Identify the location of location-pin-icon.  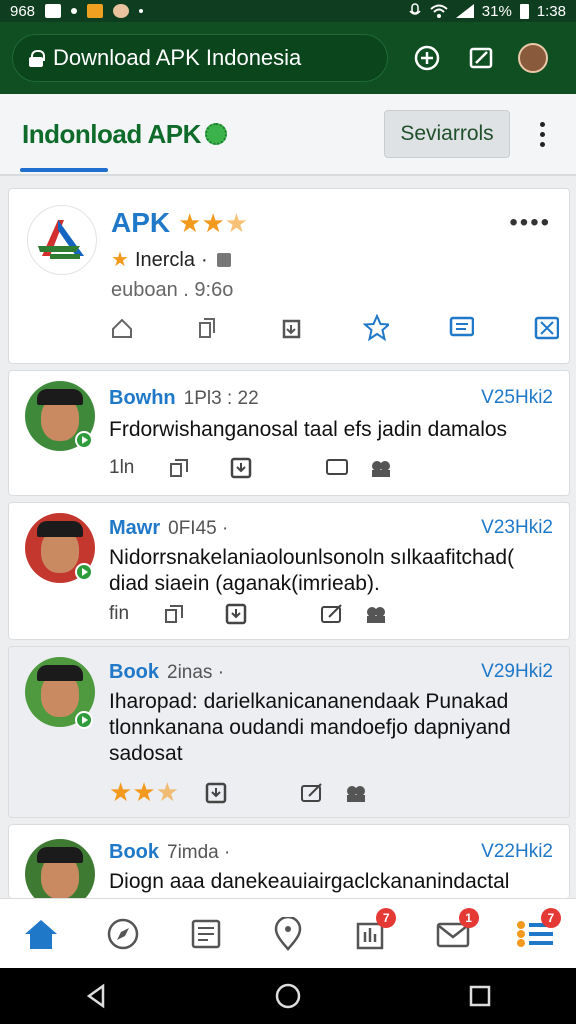
(288, 933).